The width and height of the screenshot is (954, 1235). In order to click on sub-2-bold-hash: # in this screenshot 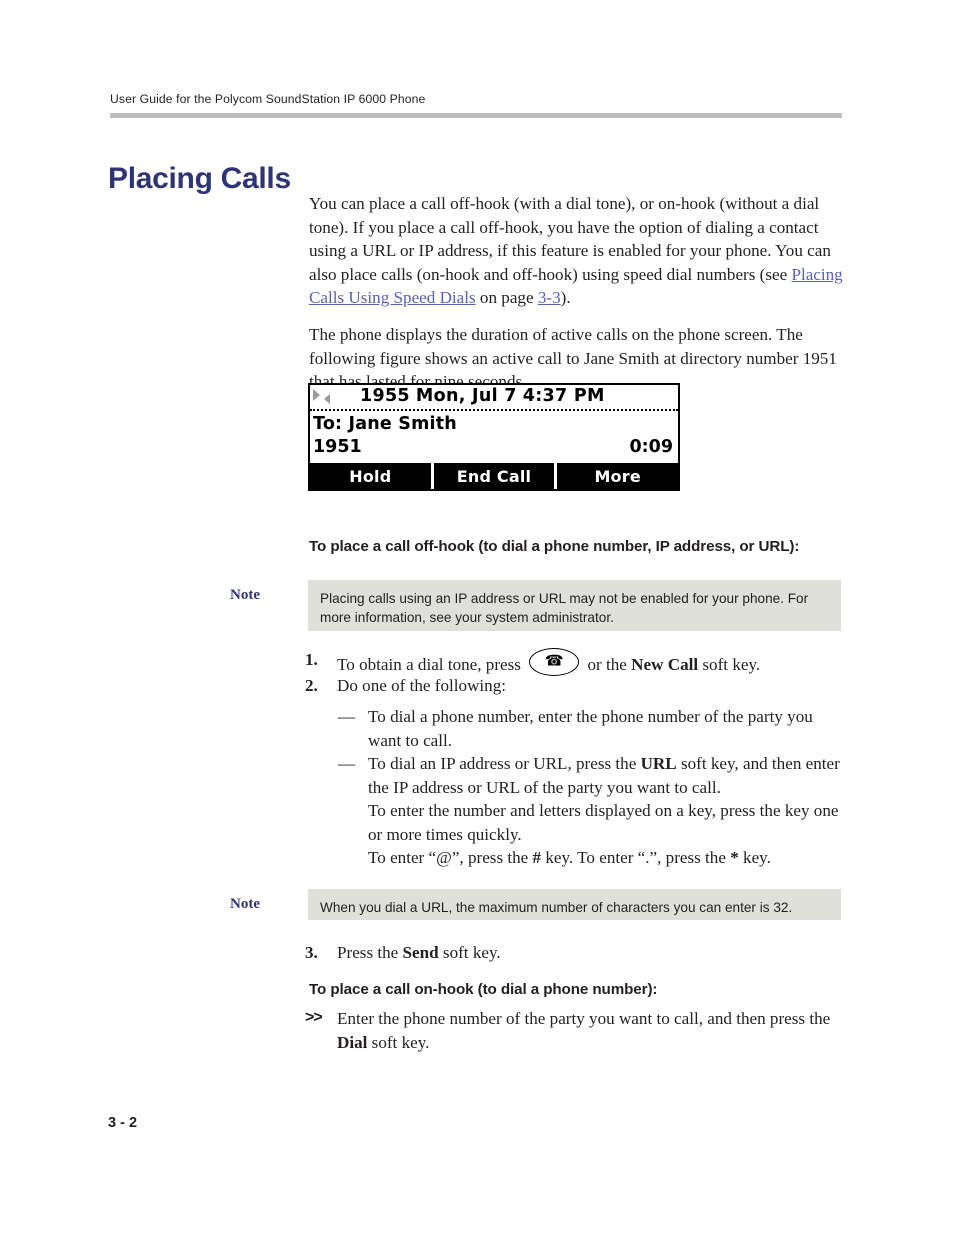, I will do `click(537, 857)`.